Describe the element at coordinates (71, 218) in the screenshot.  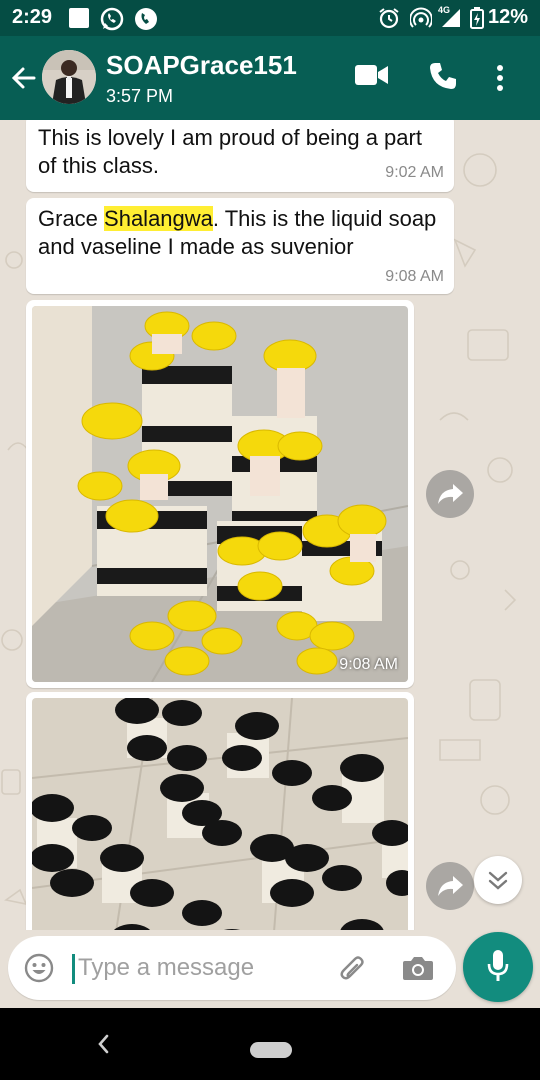
I see `message-text-prefix: Grace` at that location.